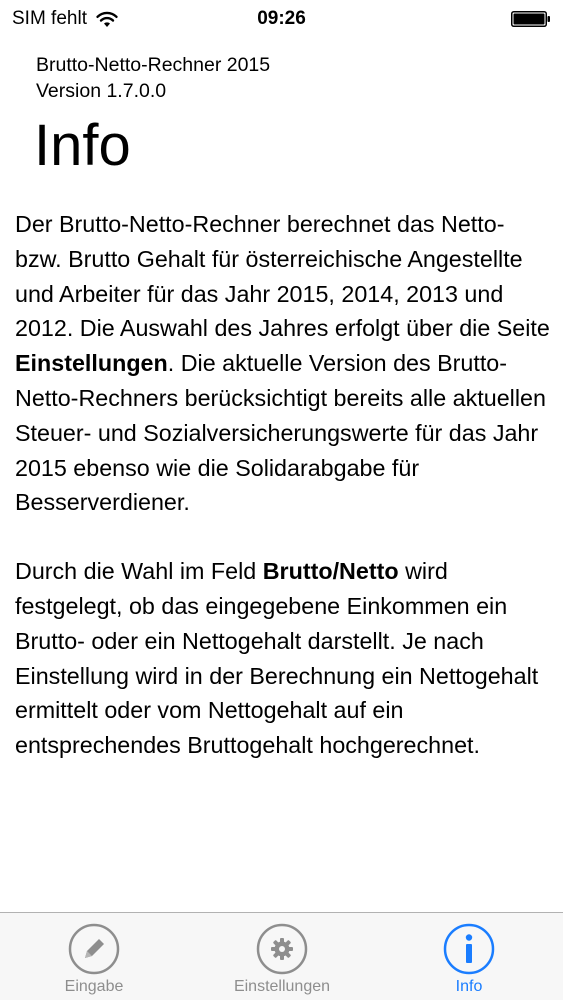  What do you see at coordinates (101, 91) in the screenshot?
I see `app-version: Version 1.7.0.0` at bounding box center [101, 91].